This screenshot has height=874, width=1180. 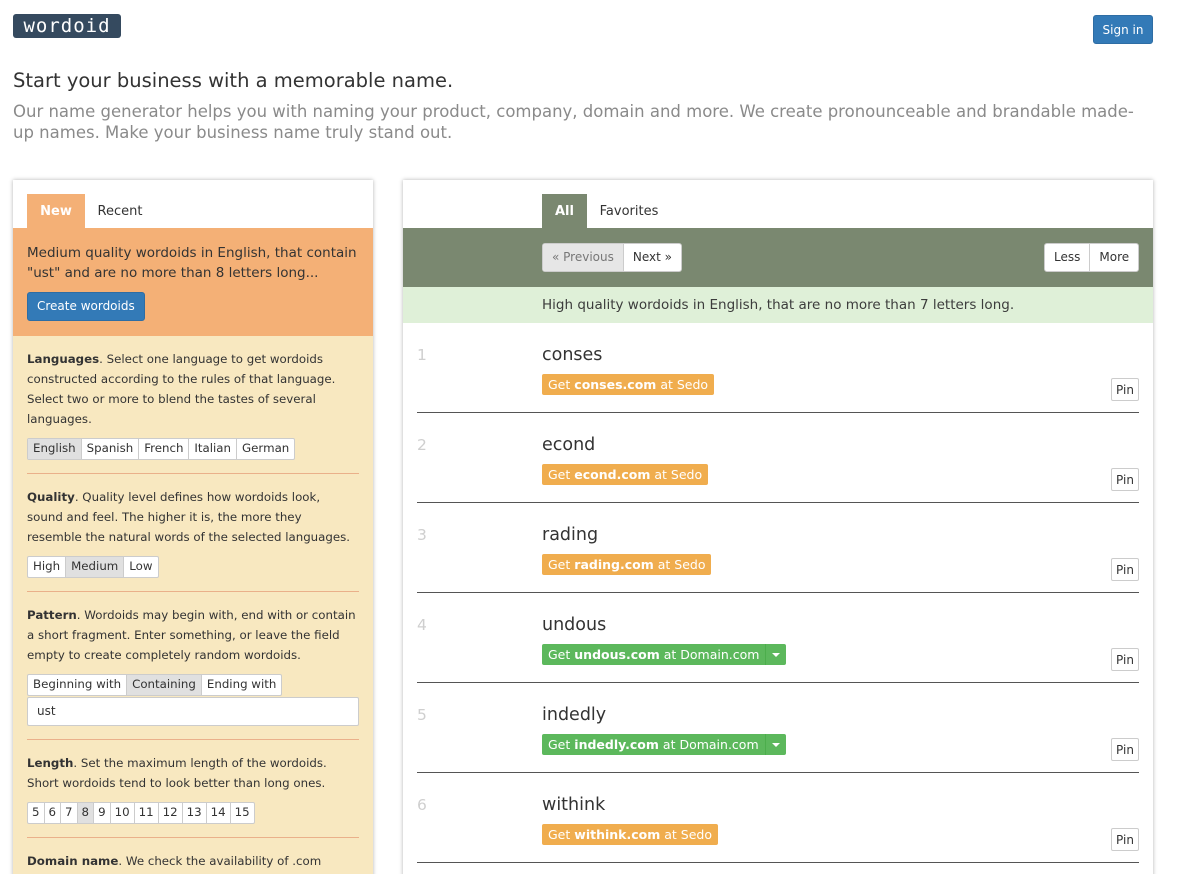 I want to click on option-14: 14, so click(x=219, y=813).